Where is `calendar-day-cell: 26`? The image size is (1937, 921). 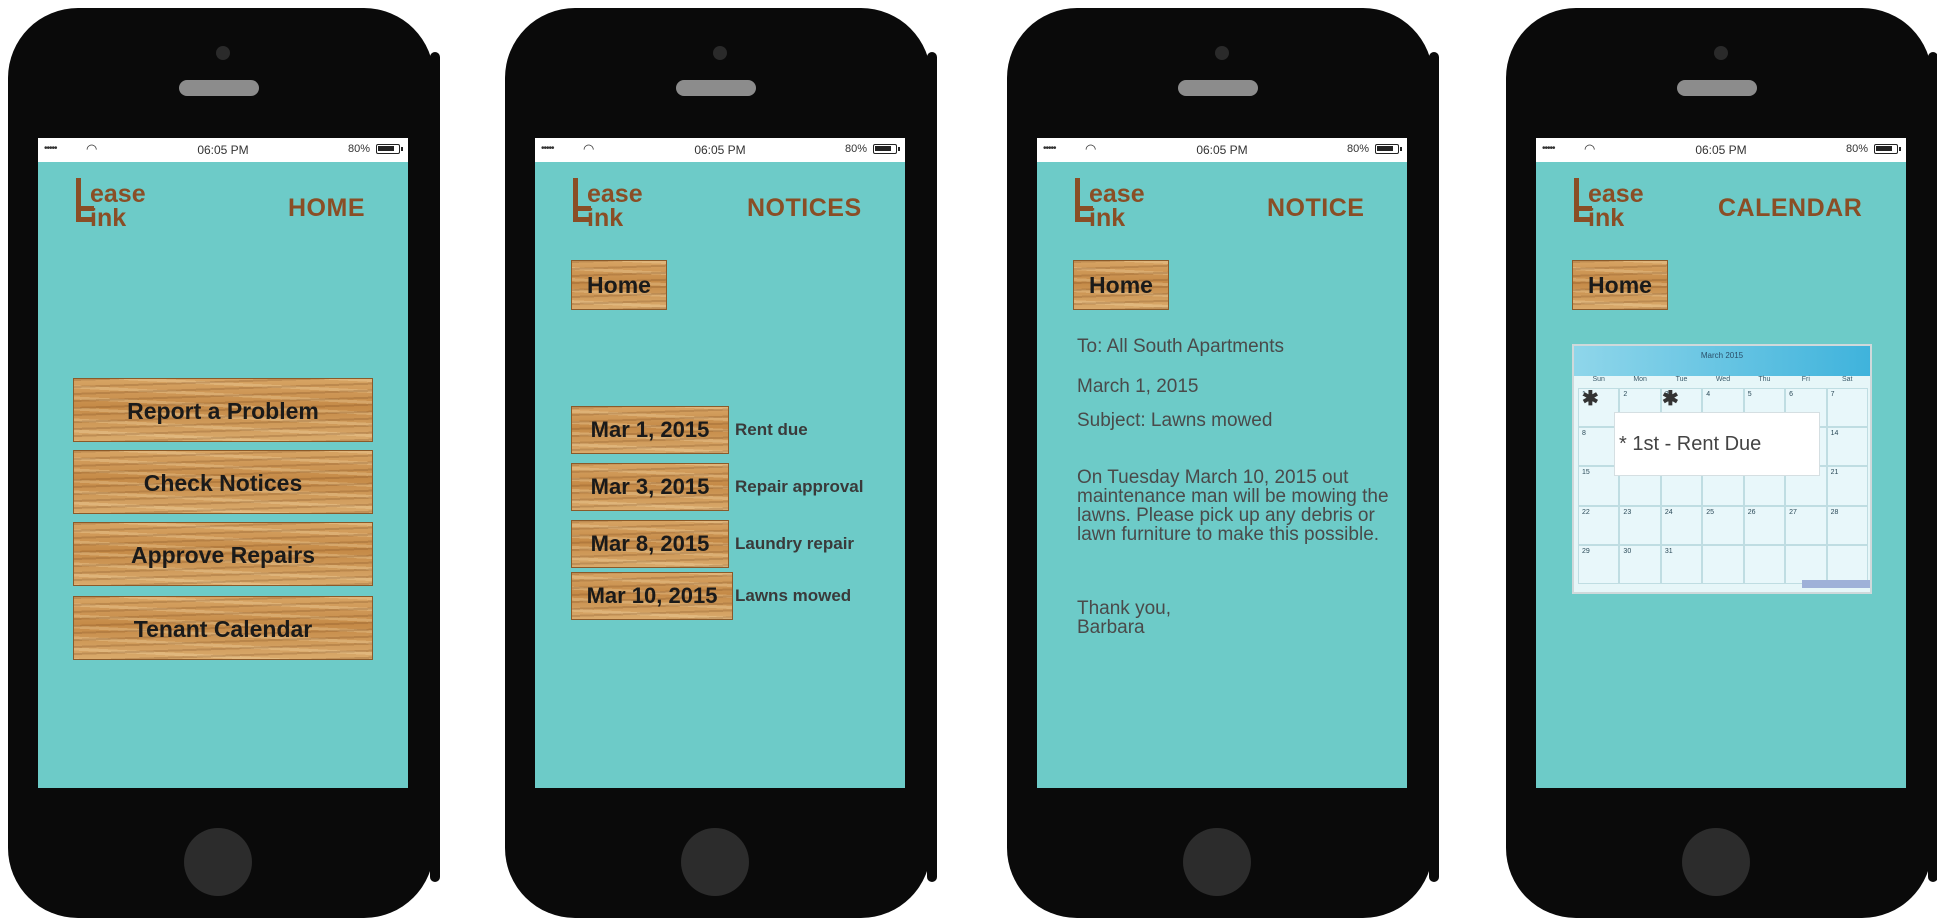 calendar-day-cell: 26 is located at coordinates (1764, 525).